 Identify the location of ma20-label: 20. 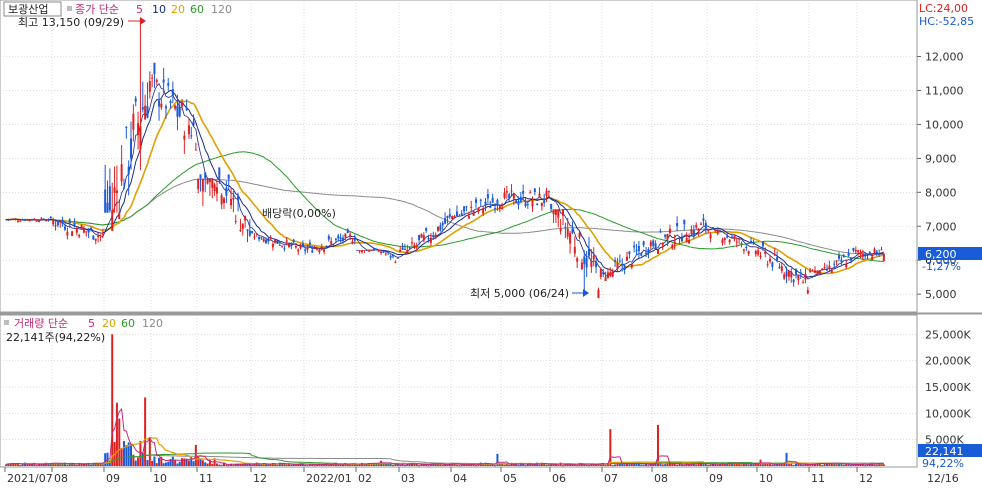
(178, 9).